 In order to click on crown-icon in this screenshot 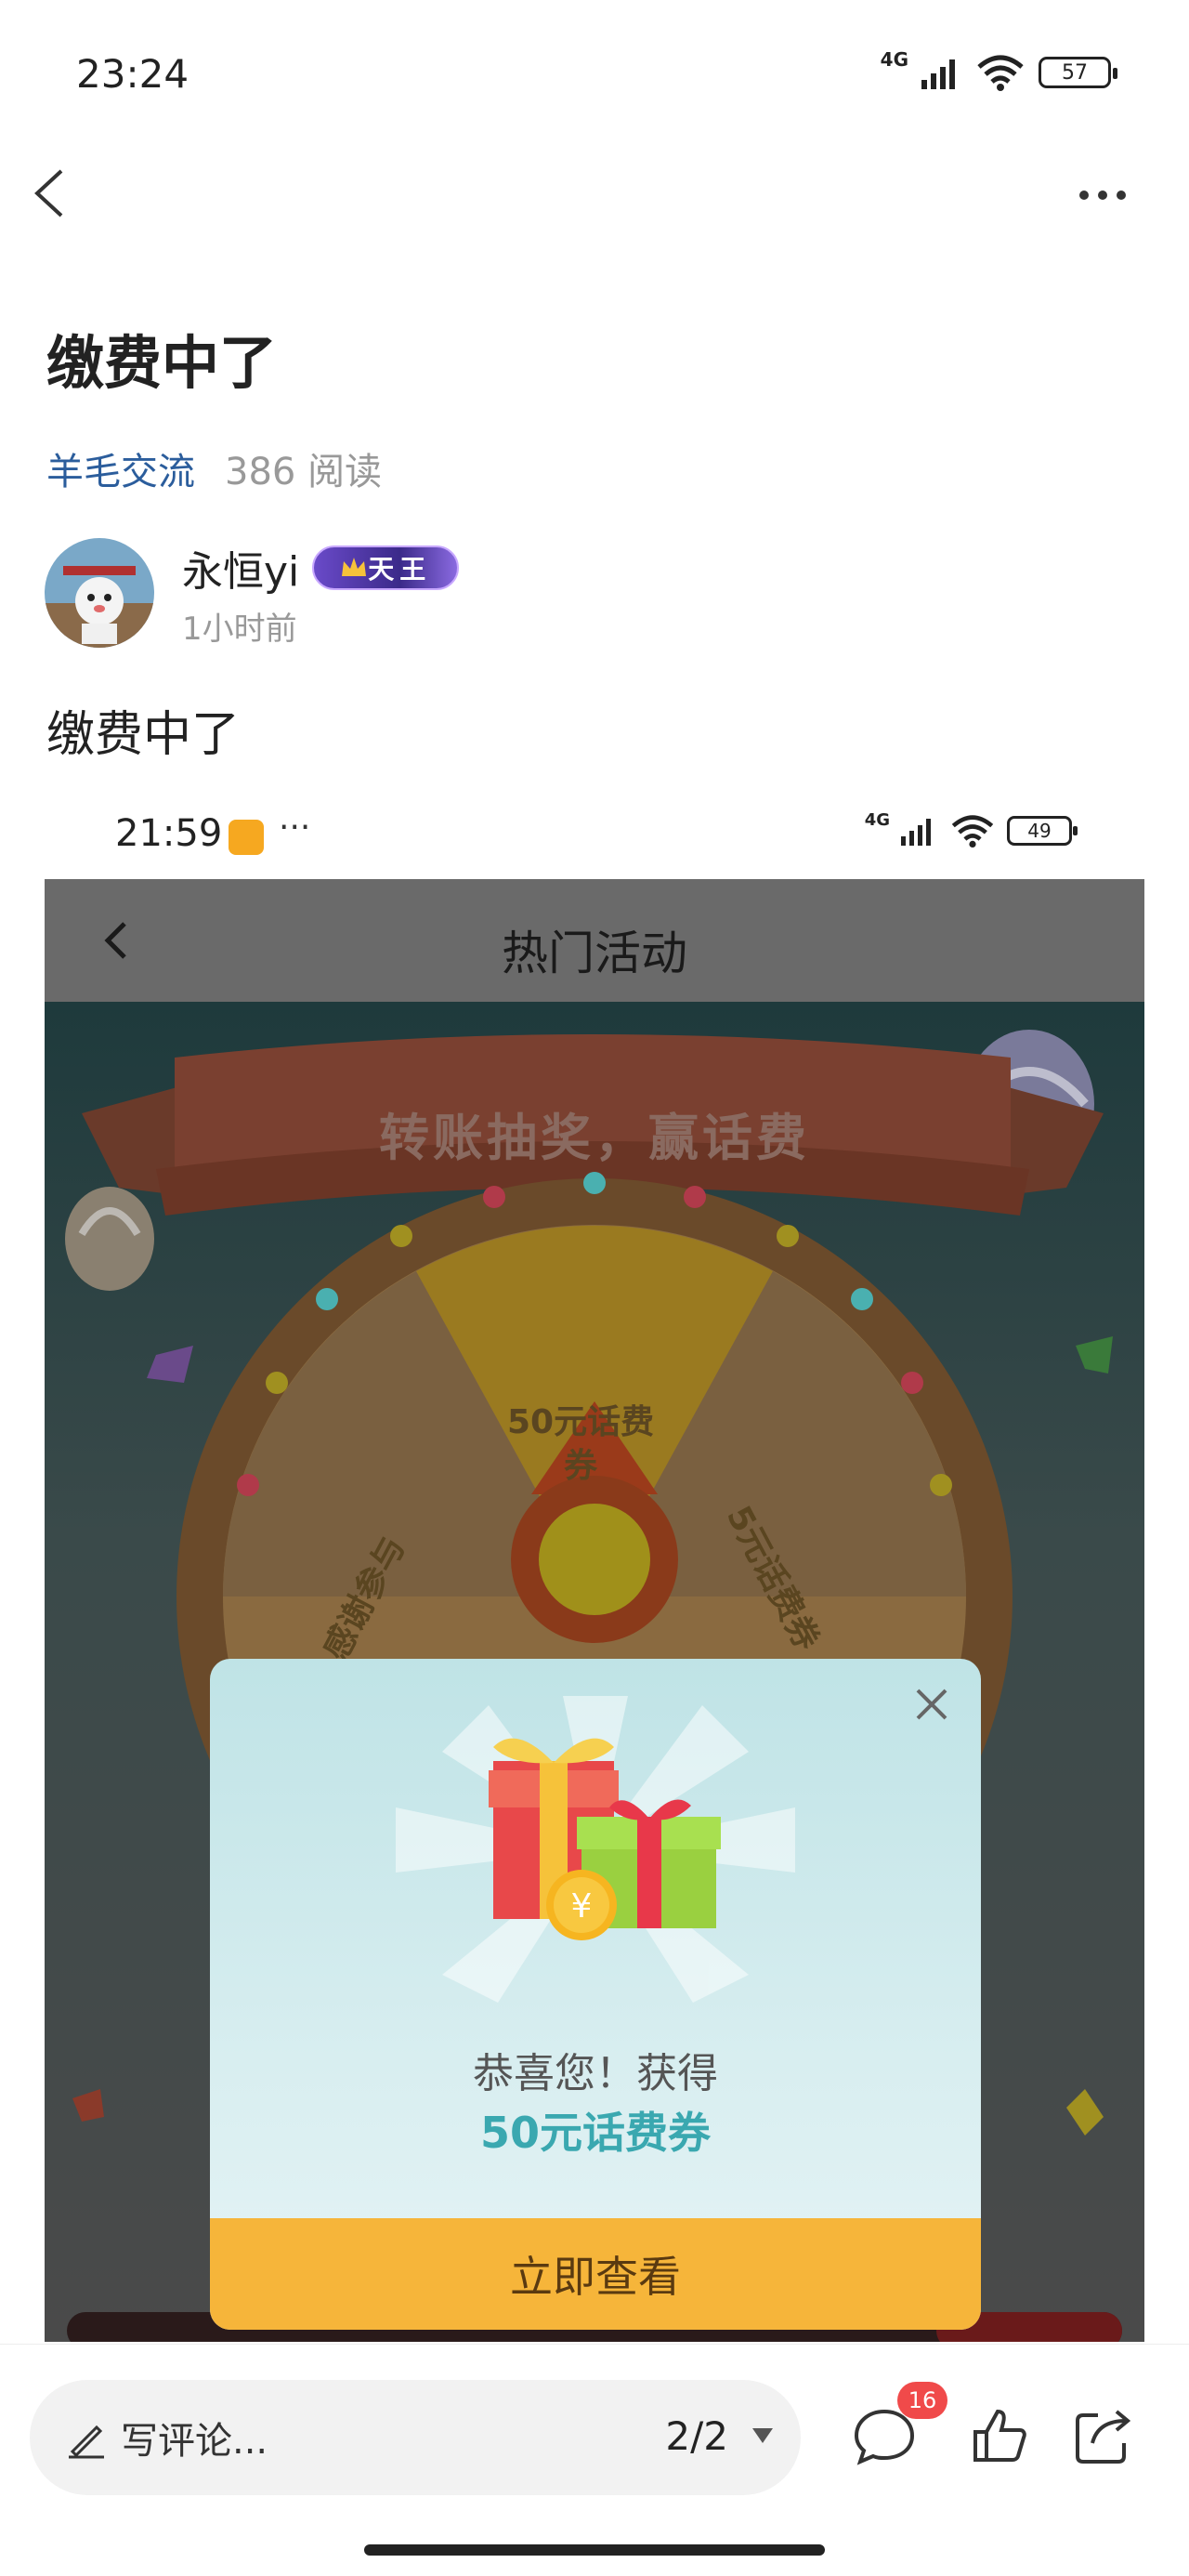, I will do `click(354, 566)`.